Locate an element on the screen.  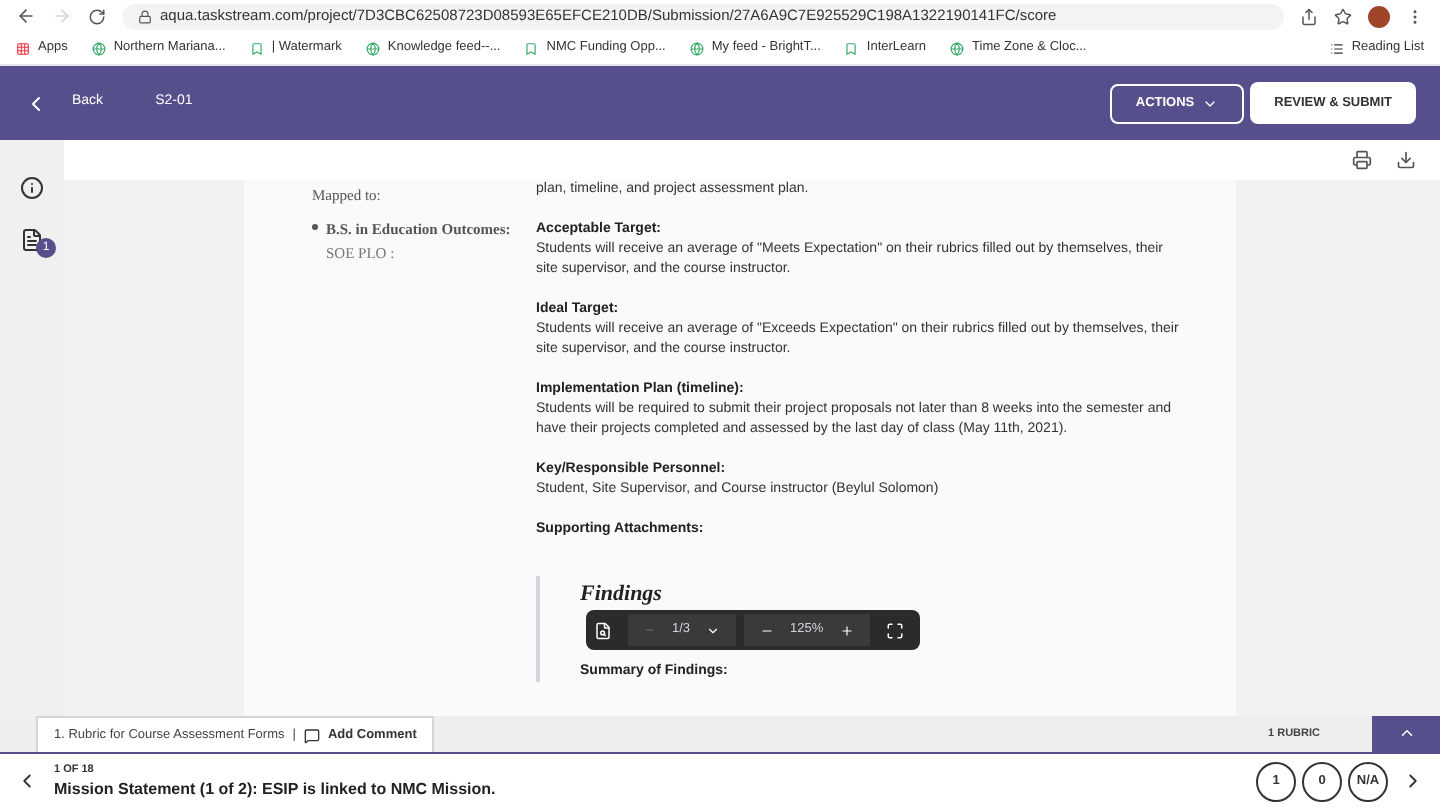
document-icon is located at coordinates (32, 240).